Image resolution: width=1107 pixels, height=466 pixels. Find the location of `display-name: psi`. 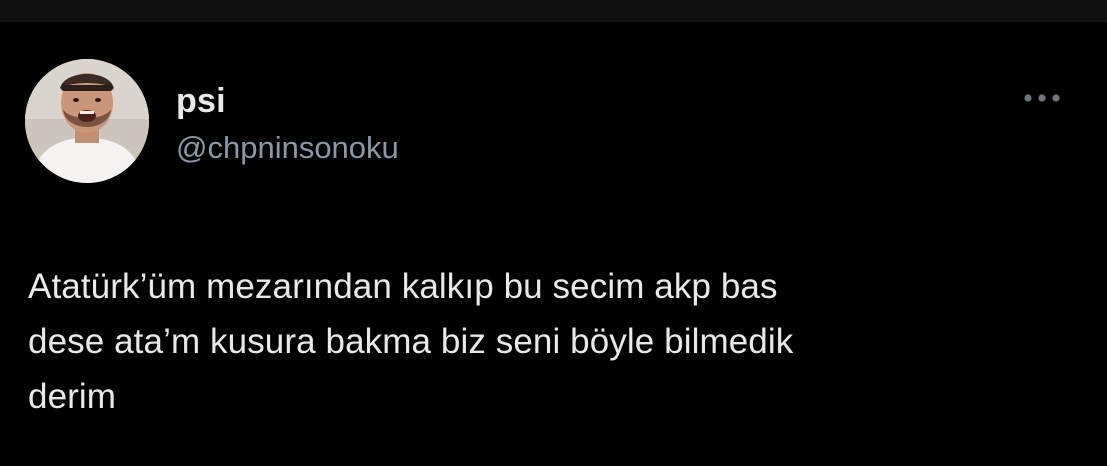

display-name: psi is located at coordinates (201, 101).